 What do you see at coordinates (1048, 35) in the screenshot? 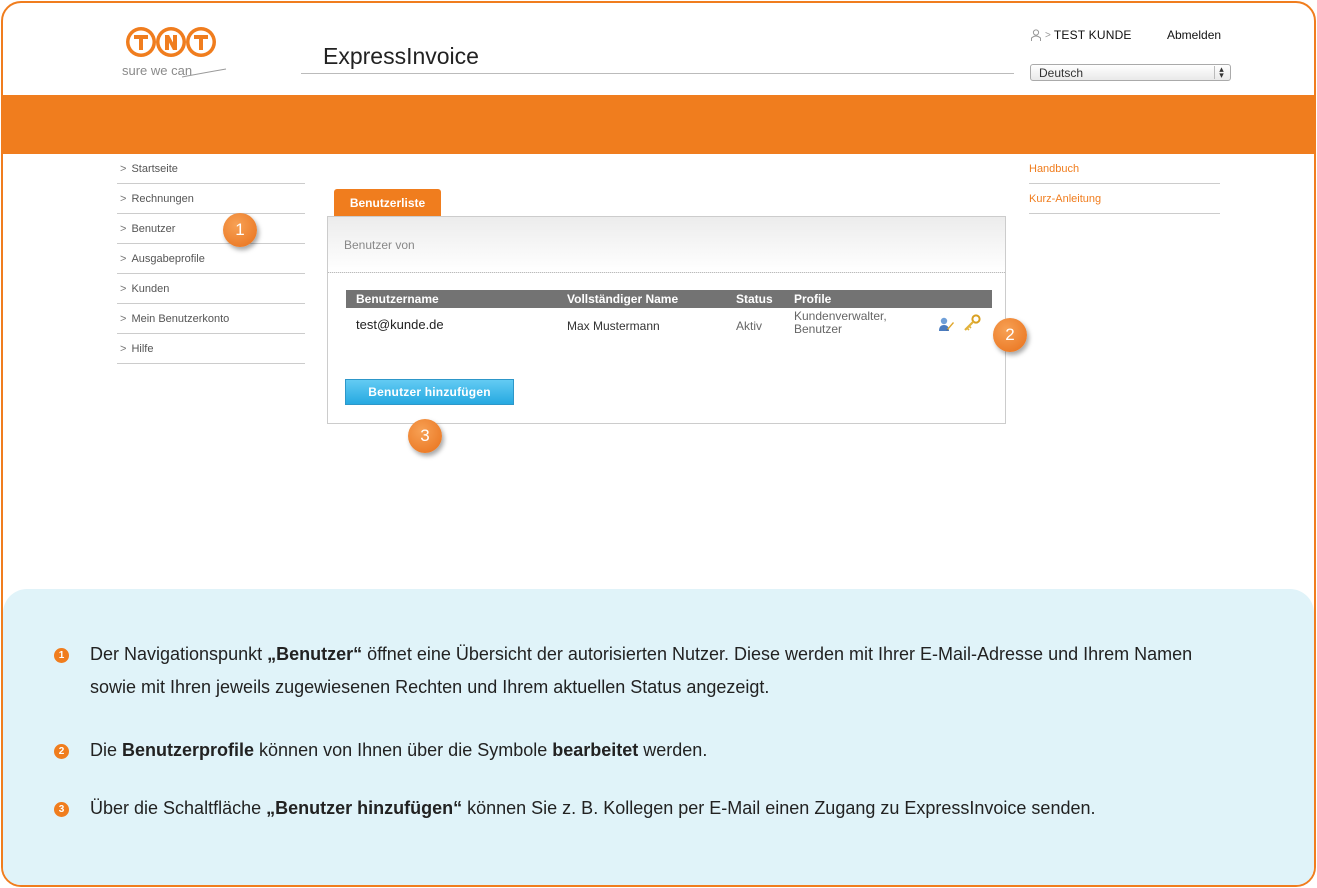
I see `user-prefix: >` at bounding box center [1048, 35].